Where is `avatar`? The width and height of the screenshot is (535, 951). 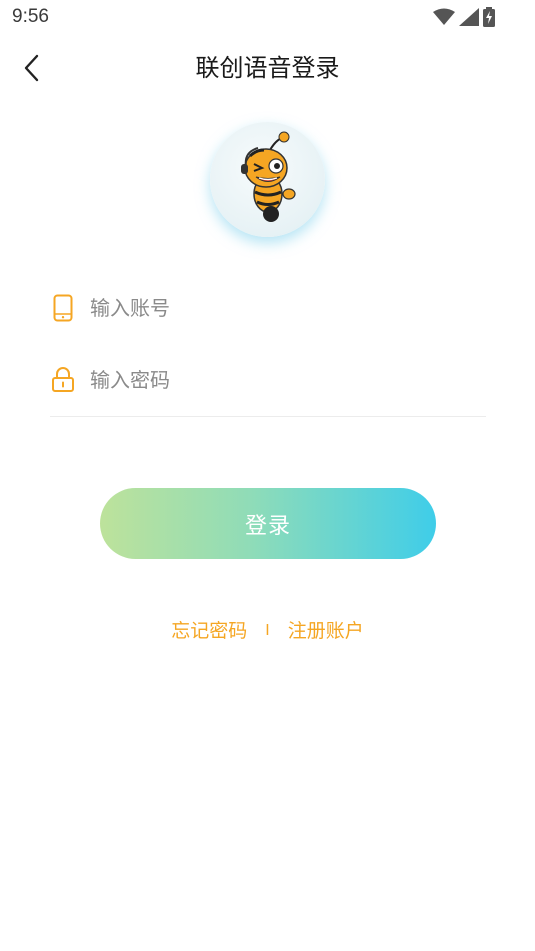
avatar is located at coordinates (267, 179).